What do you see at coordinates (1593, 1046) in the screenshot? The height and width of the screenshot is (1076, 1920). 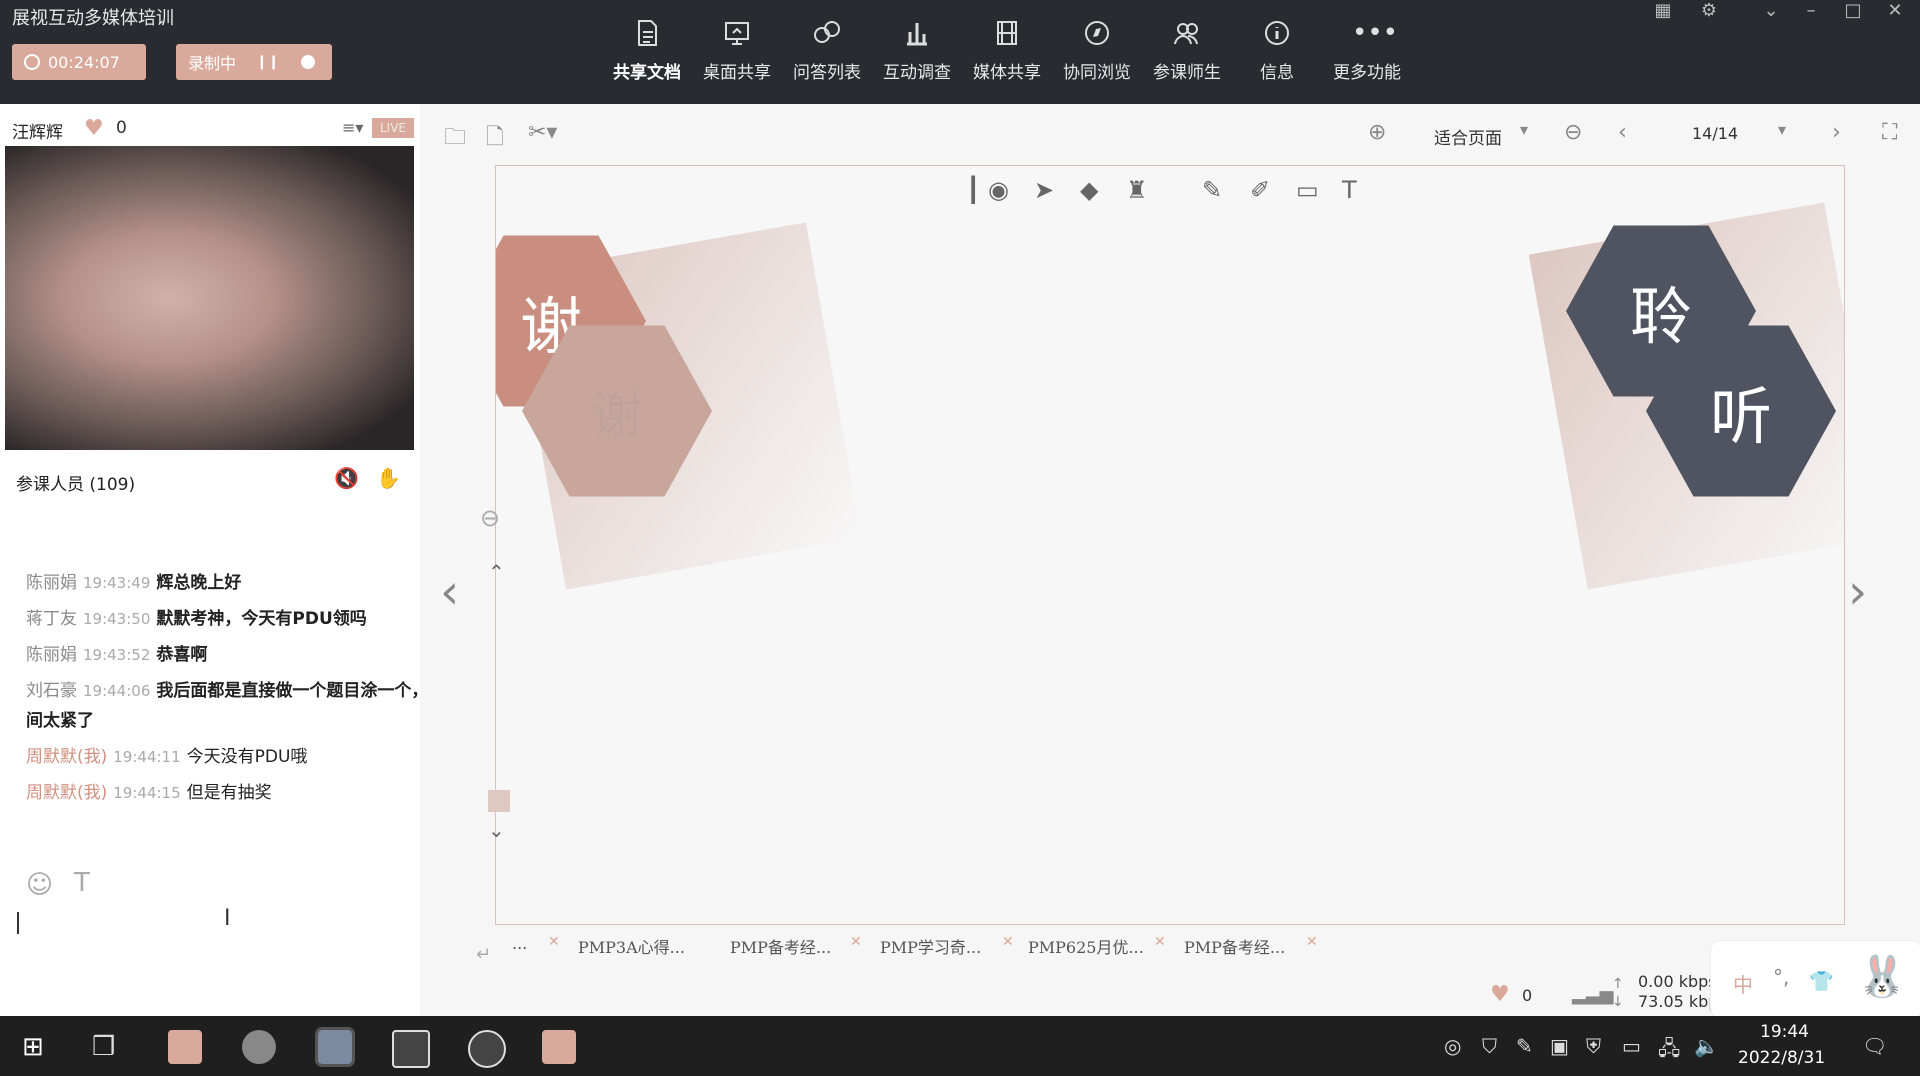 I see `security-tray-icon: ⛨` at bounding box center [1593, 1046].